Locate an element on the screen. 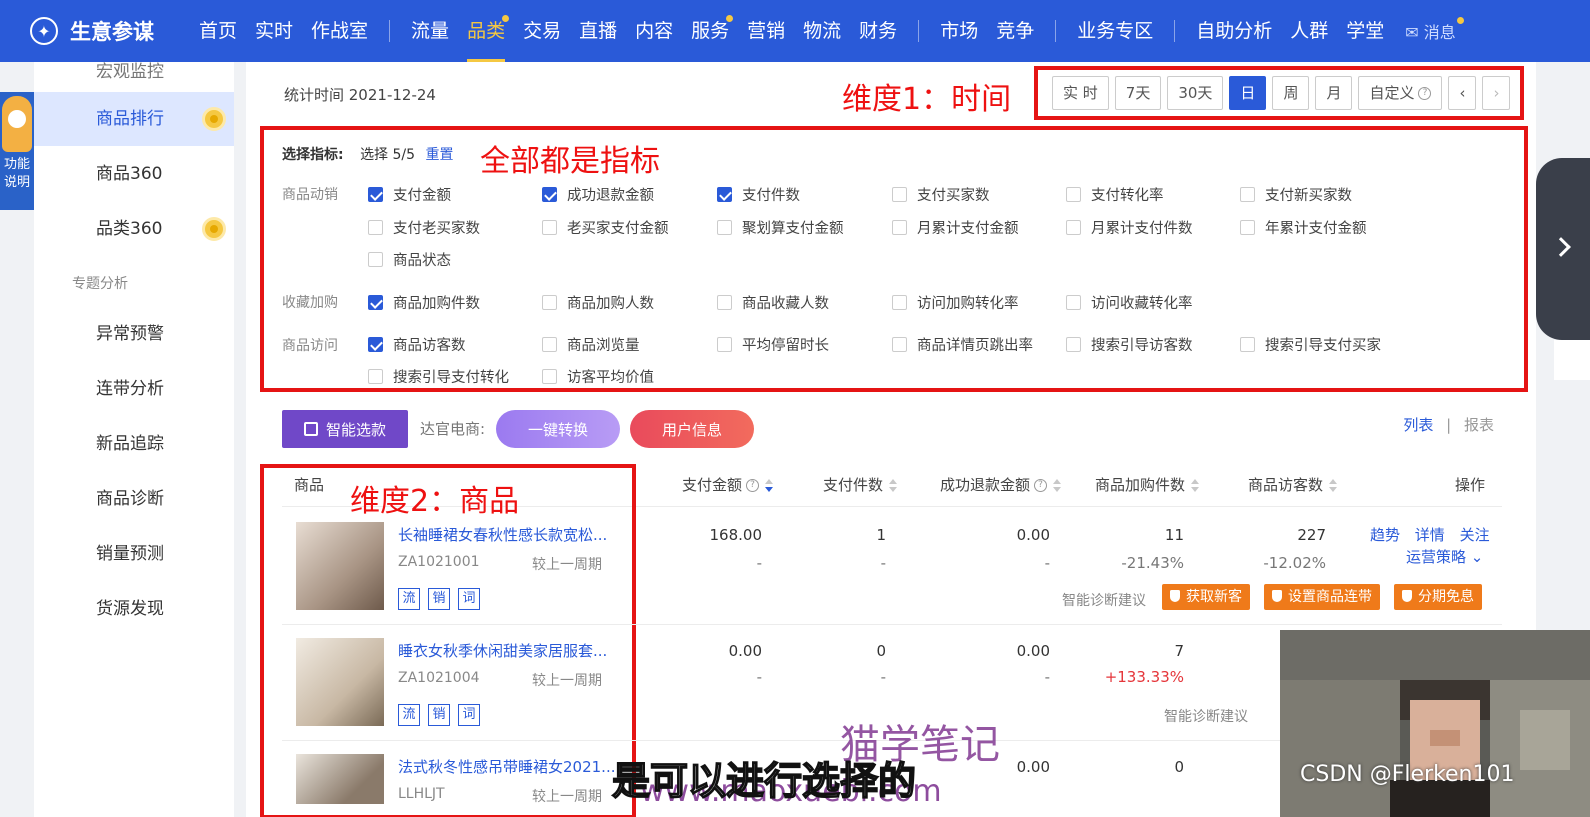 The height and width of the screenshot is (817, 1590). nav-service: 服务 is located at coordinates (712, 31).